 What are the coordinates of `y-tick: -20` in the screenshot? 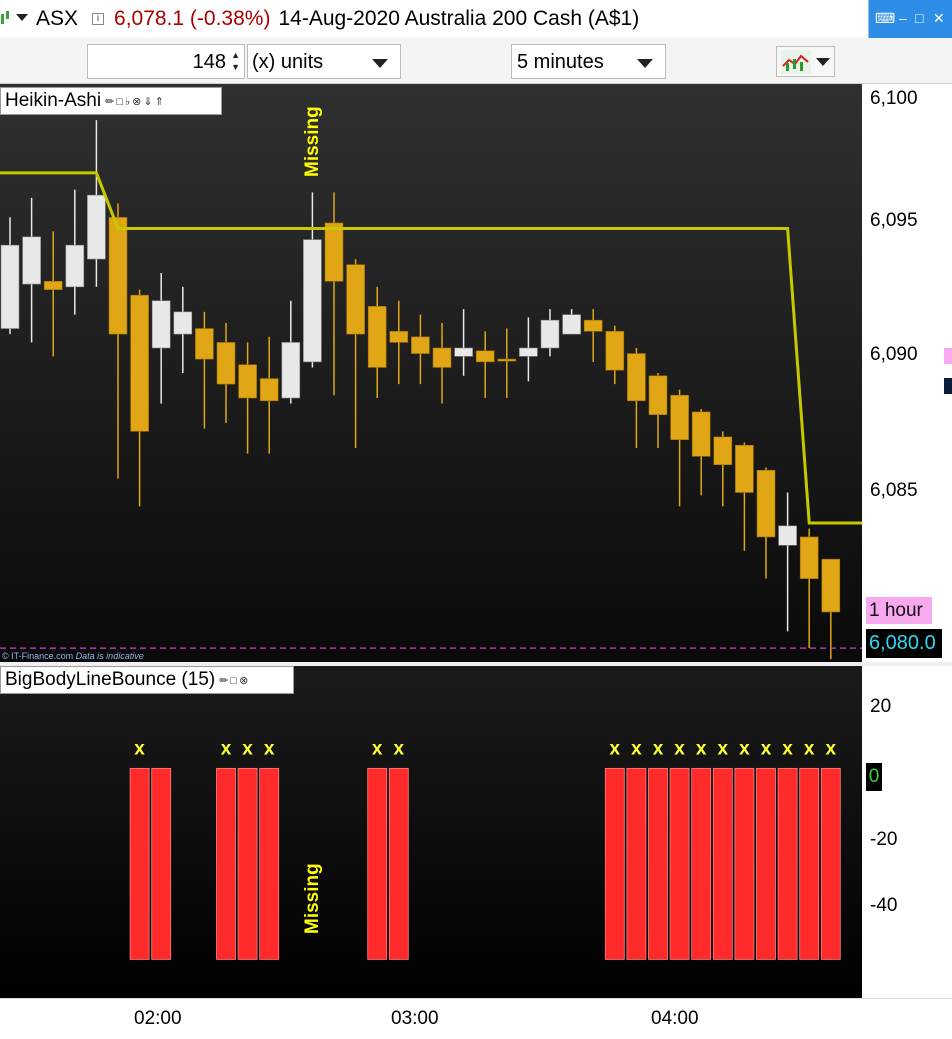 It's located at (884, 839).